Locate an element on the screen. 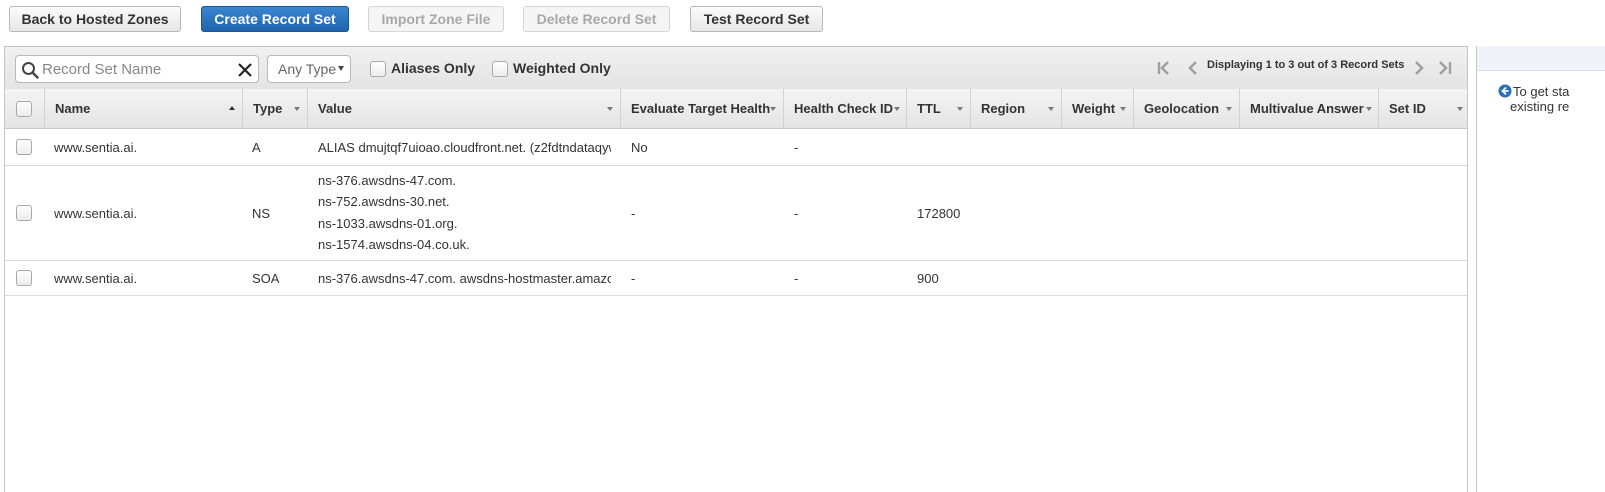 This screenshot has height=492, width=1605. column-header-ttl: TTL is located at coordinates (939, 109).